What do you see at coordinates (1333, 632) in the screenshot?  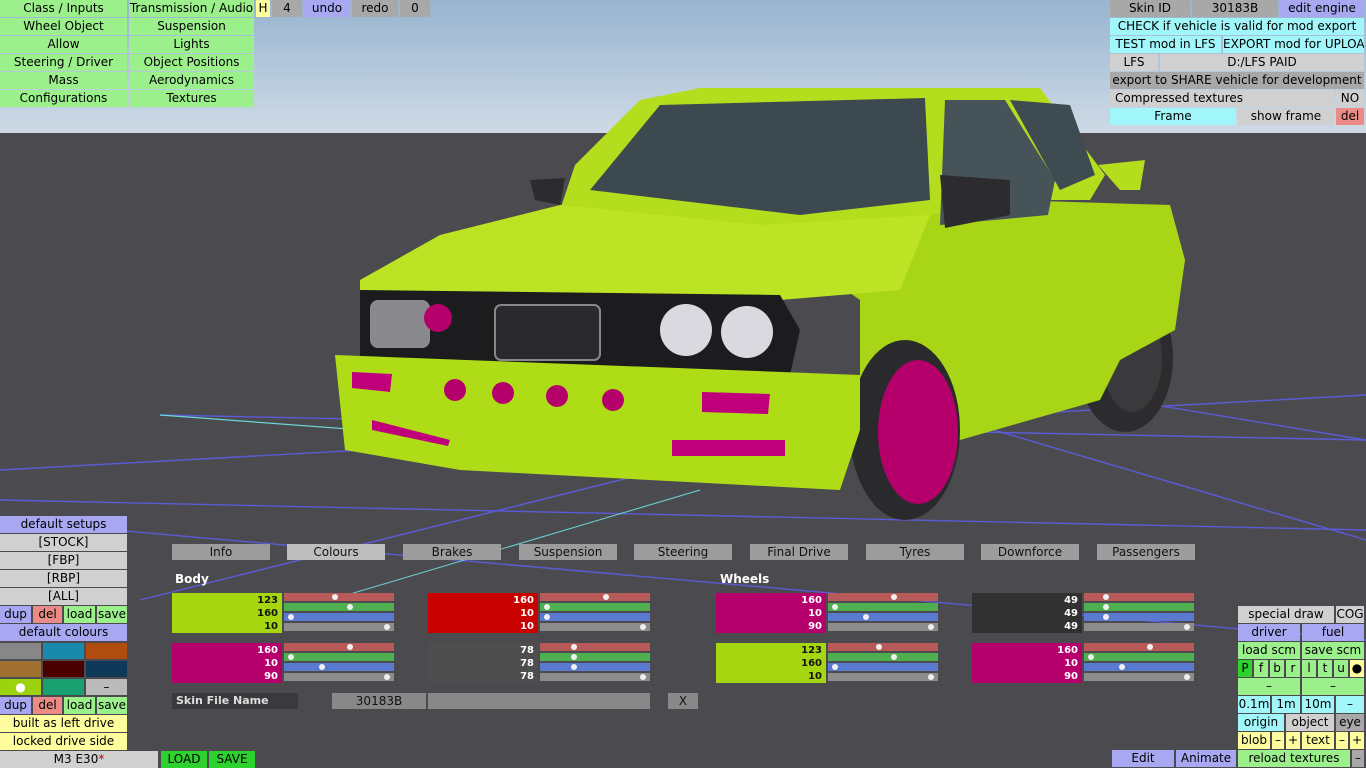 I see `fuel-button: fuel` at bounding box center [1333, 632].